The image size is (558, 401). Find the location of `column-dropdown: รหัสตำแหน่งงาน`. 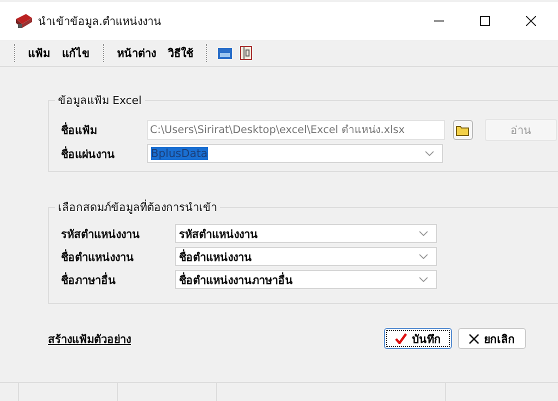

column-dropdown: รหัสตำแหน่งงาน is located at coordinates (306, 233).